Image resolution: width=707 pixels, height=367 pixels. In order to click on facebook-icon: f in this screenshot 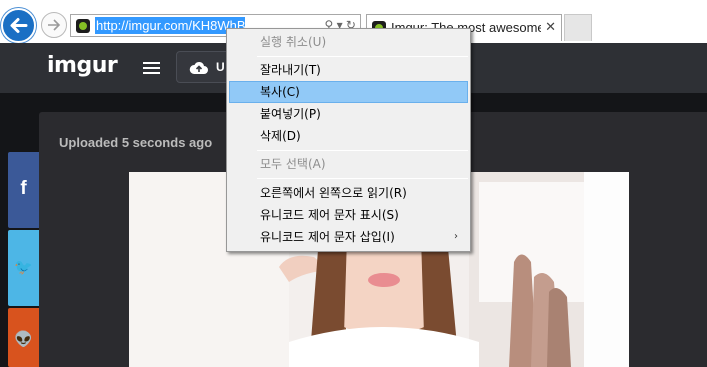, I will do `click(23, 188)`.